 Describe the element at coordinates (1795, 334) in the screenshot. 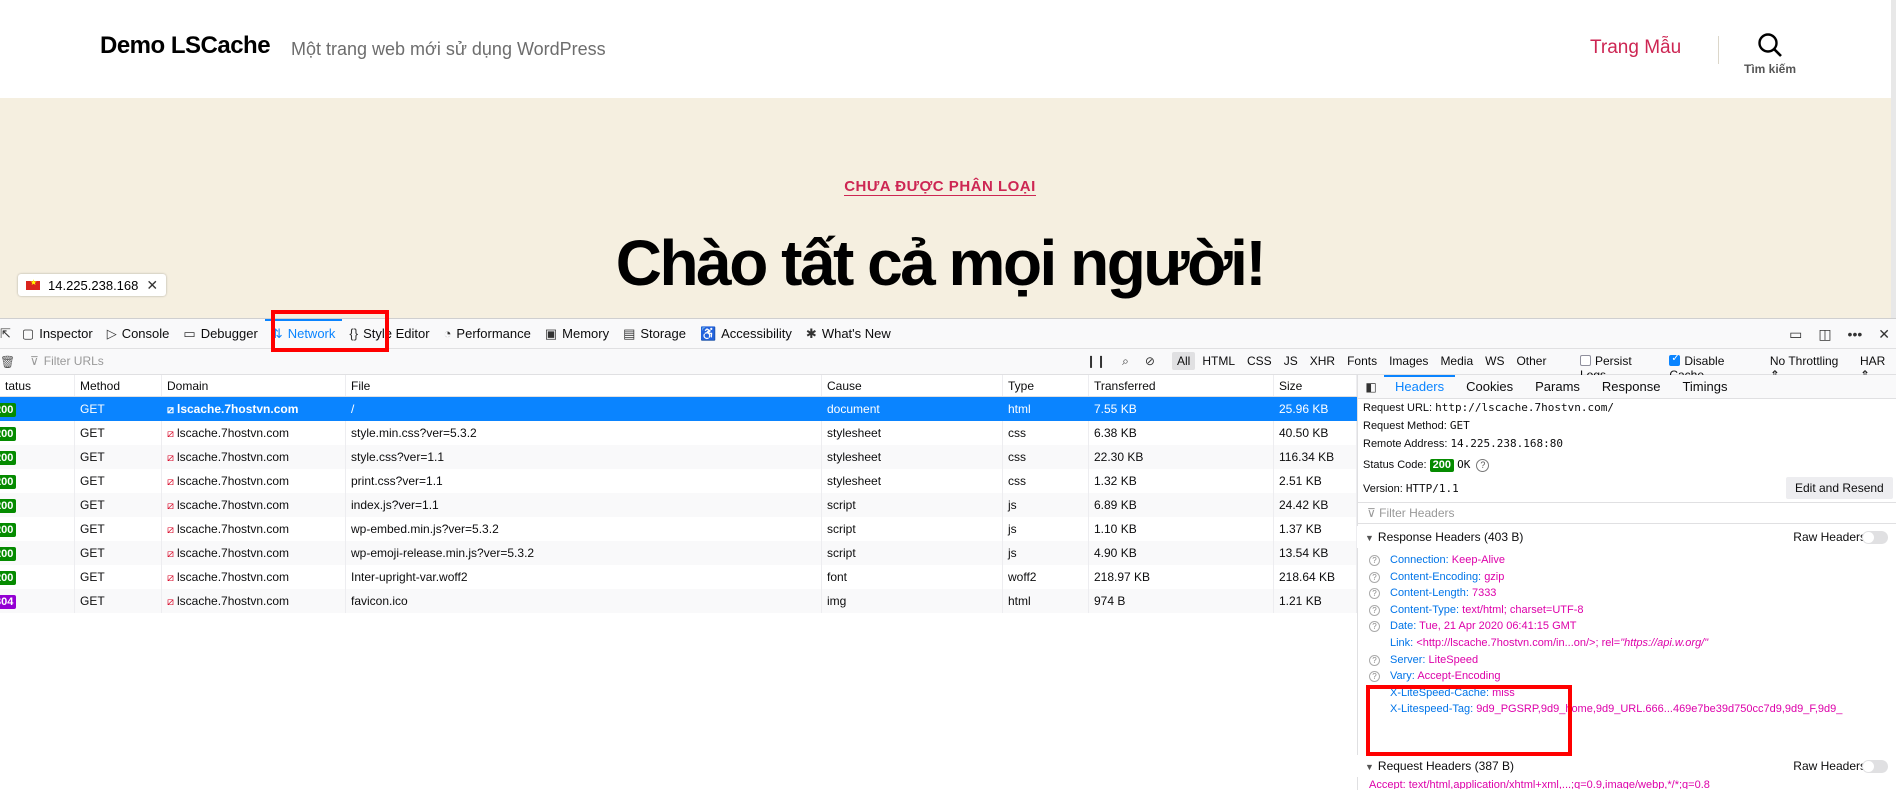

I see `responsive-design-icon: ▭` at that location.